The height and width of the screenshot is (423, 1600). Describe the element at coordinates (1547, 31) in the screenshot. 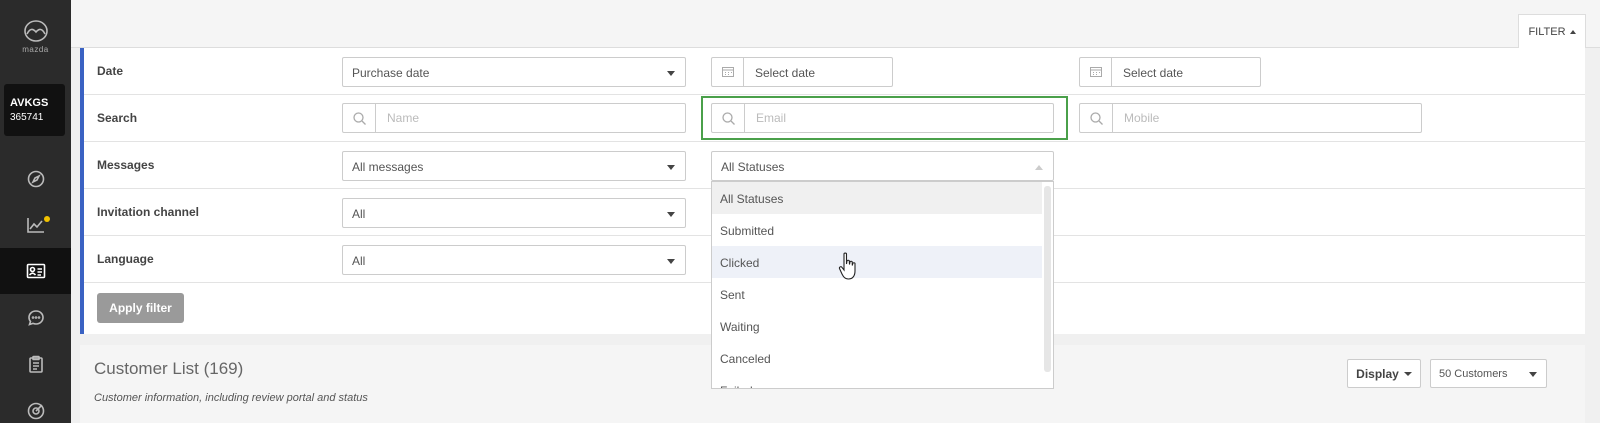

I see `filter-toggle-label: FILTER` at that location.